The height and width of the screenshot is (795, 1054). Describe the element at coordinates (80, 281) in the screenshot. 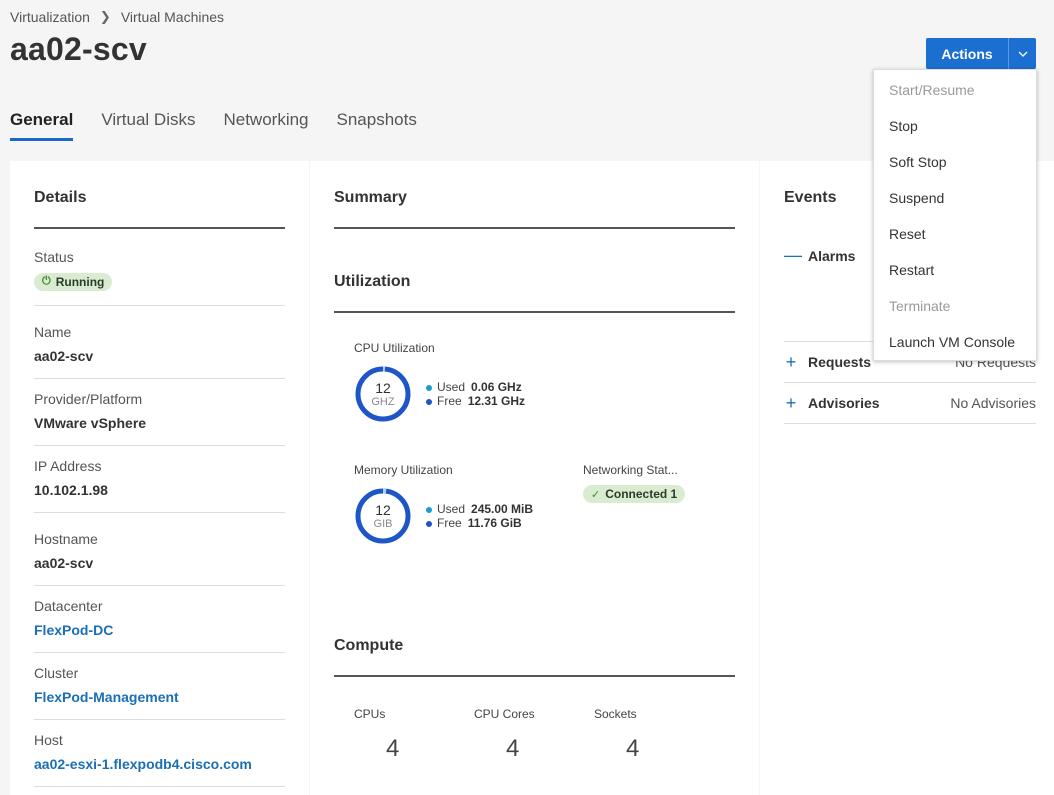

I see `status-badge-text: Running` at that location.